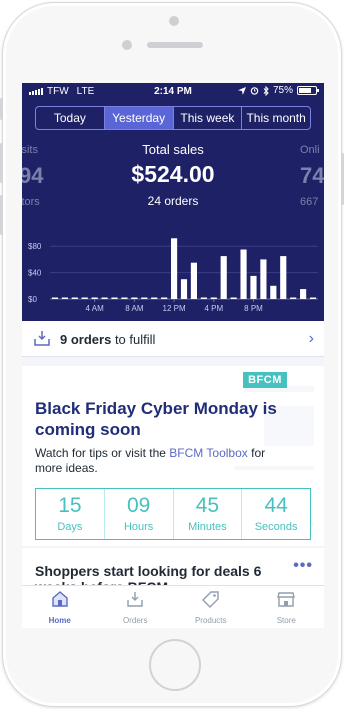 The image size is (344, 709). Describe the element at coordinates (70, 505) in the screenshot. I see `countdown-value: 15` at that location.